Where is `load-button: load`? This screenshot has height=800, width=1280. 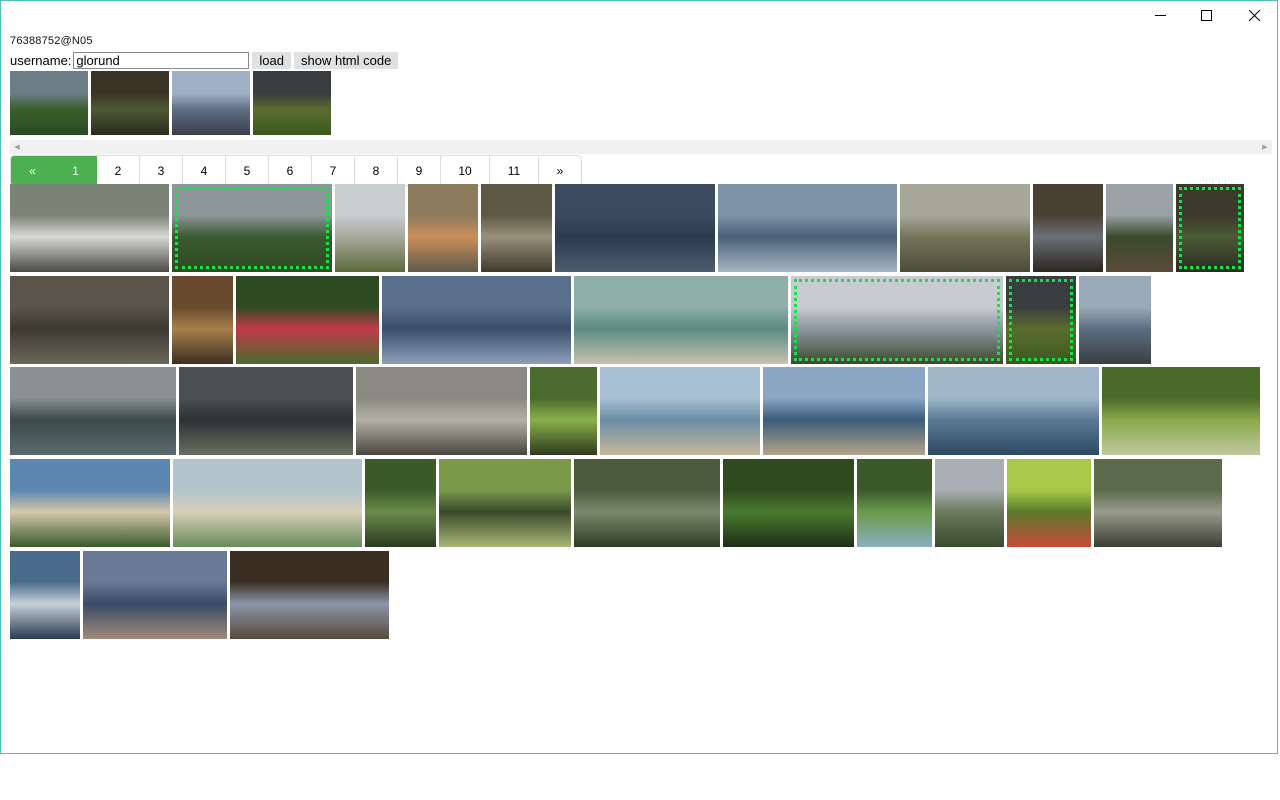
load-button: load is located at coordinates (271, 60).